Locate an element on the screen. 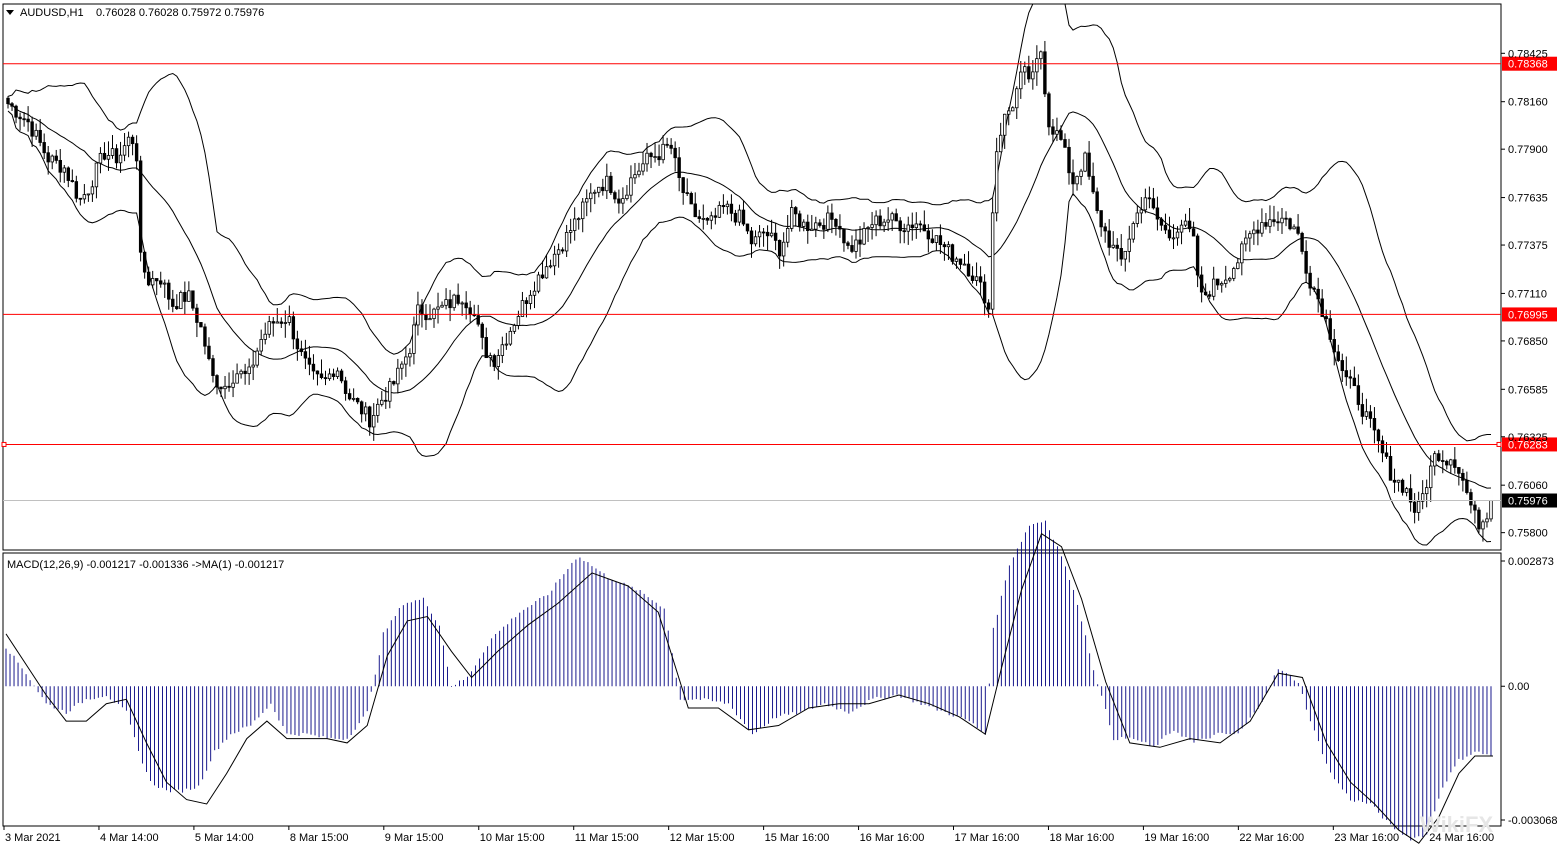  level-price-label: 0.76995 is located at coordinates (1528, 315).